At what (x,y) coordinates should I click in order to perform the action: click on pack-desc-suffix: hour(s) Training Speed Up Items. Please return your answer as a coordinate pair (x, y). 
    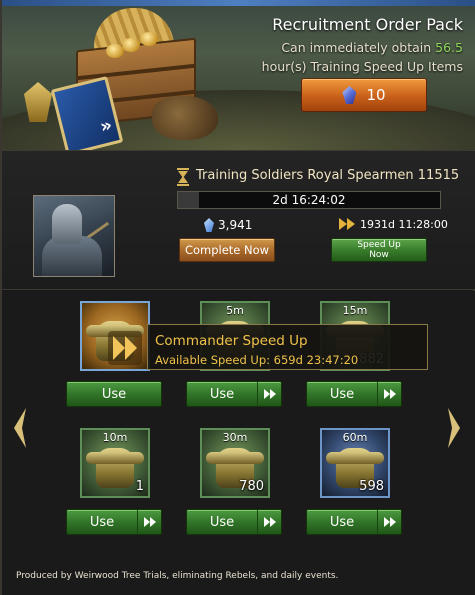
    Looking at the image, I should click on (362, 66).